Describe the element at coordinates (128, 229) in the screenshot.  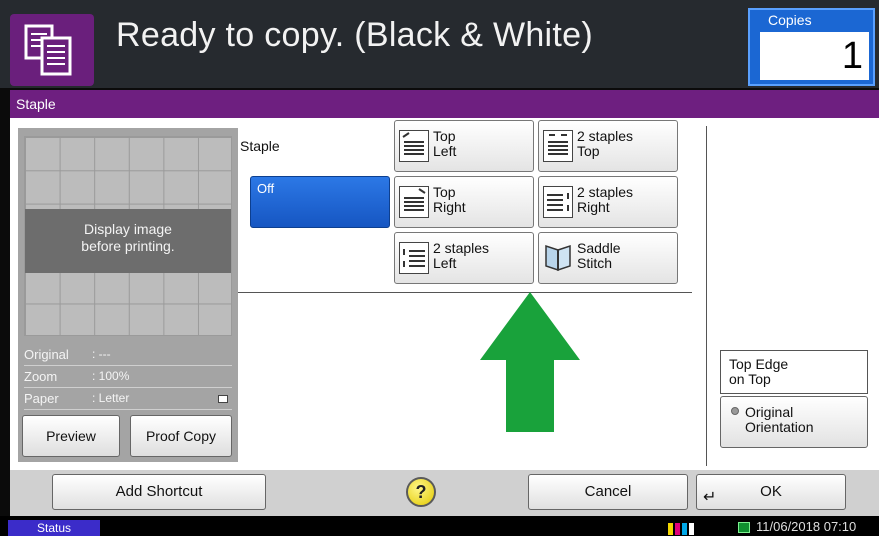
I see `preview-message-line1: Display image` at that location.